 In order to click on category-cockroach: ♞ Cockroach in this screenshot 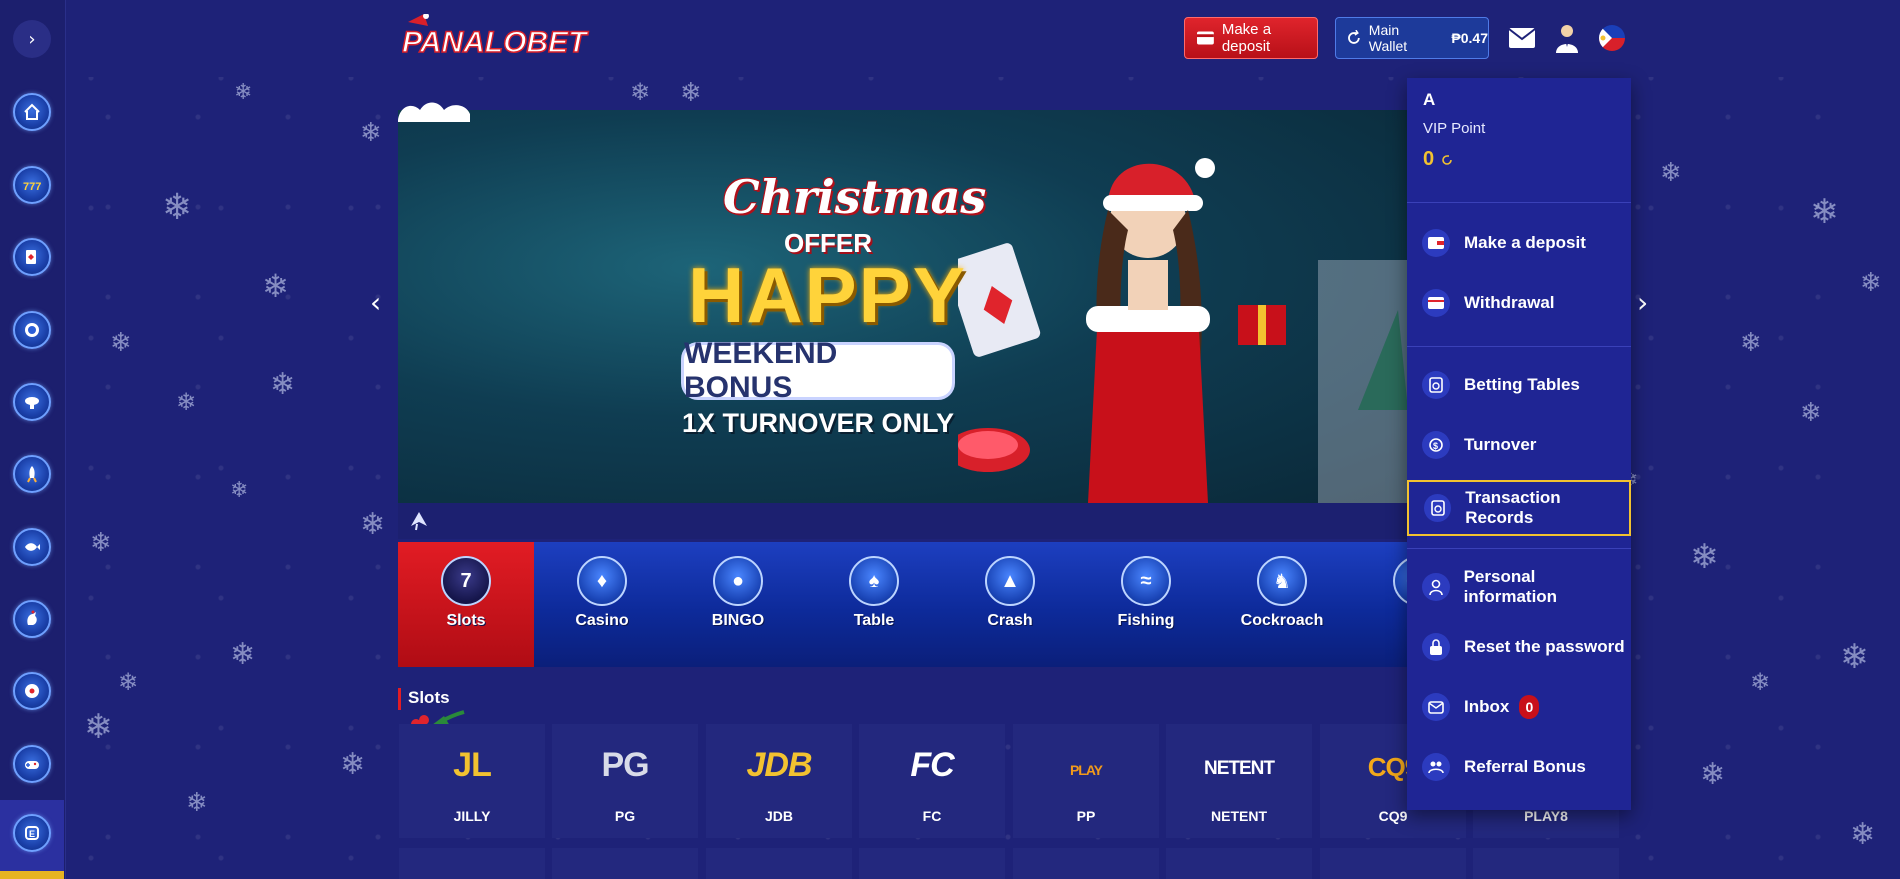, I will do `click(1282, 604)`.